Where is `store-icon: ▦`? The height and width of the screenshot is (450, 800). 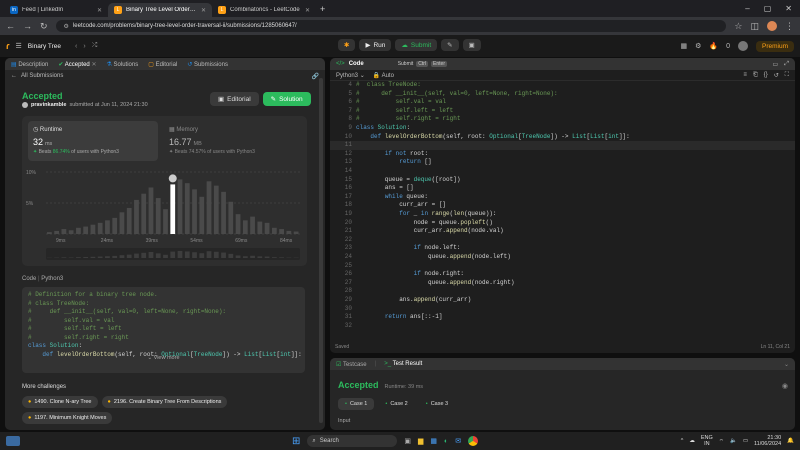 store-icon: ▦ is located at coordinates (433, 441).